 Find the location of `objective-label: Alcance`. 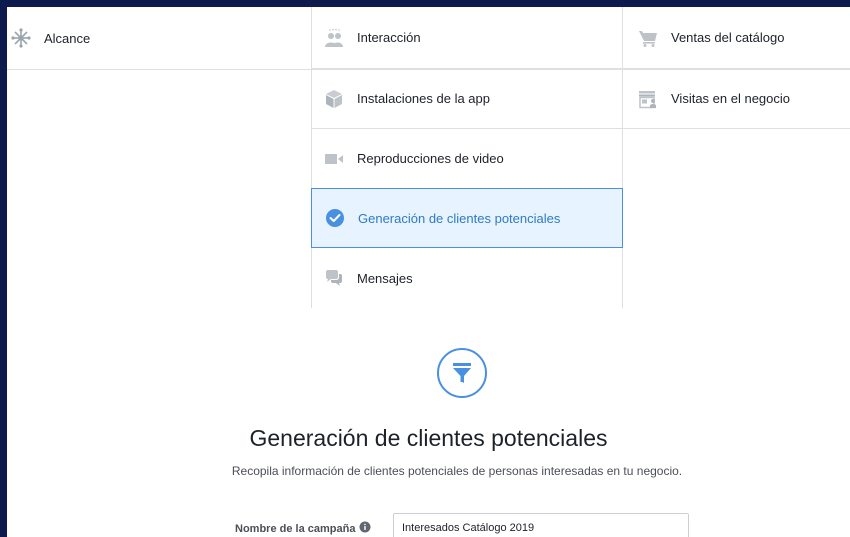

objective-label: Alcance is located at coordinates (67, 38).